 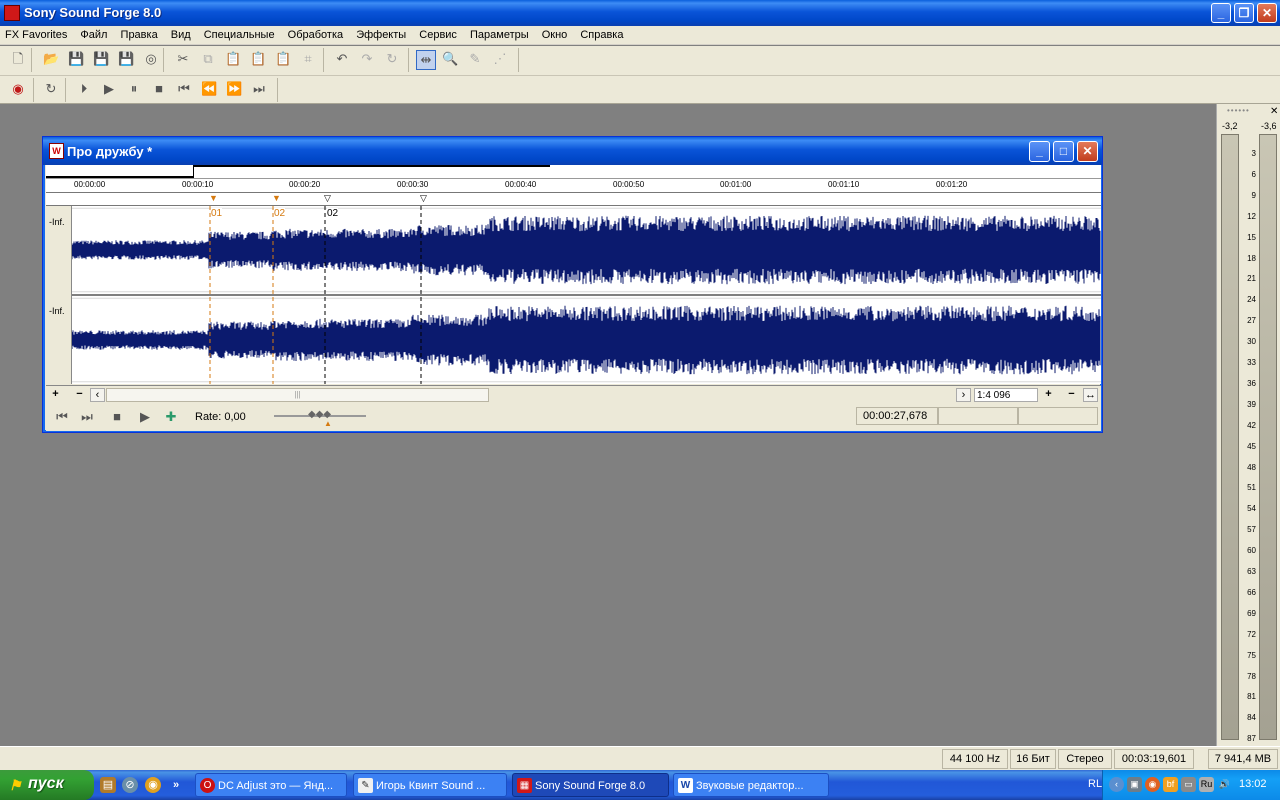 I want to click on volume-icon: 🔊, so click(x=1224, y=784).